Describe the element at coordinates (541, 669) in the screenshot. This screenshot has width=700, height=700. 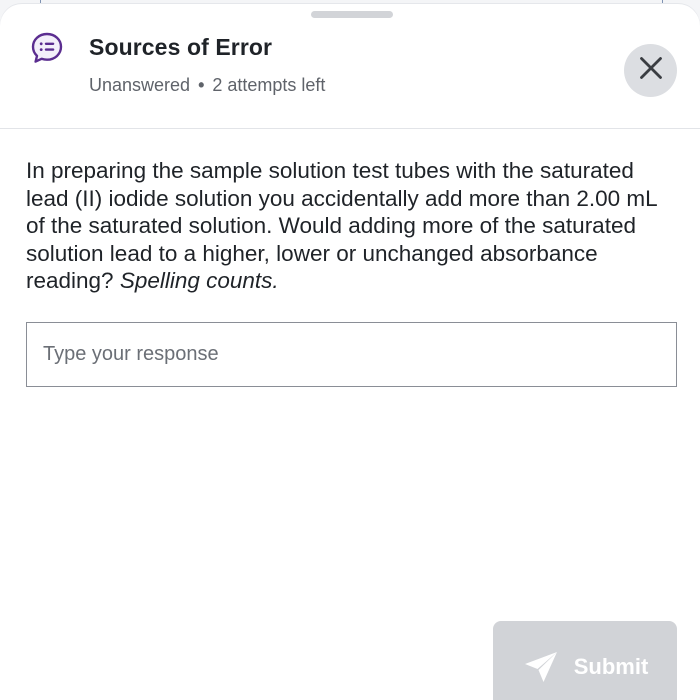
I see `send-icon` at that location.